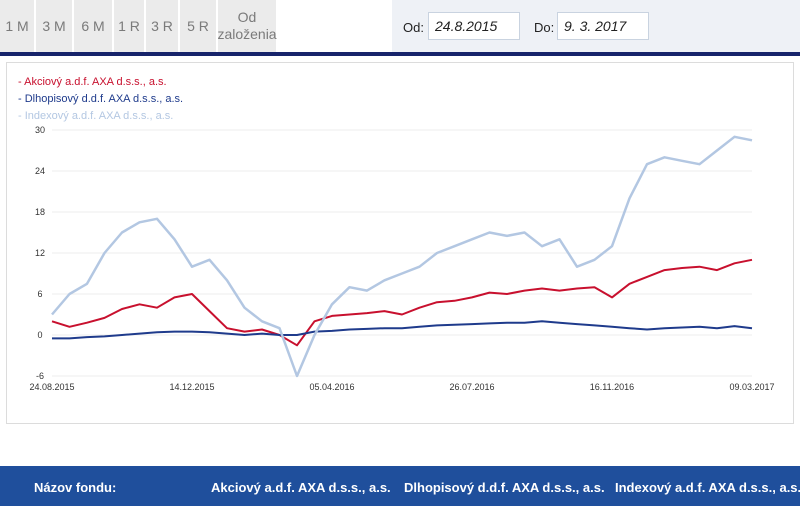  Describe the element at coordinates (474, 26) in the screenshot. I see `from-date-input: 24.8.2015` at that location.